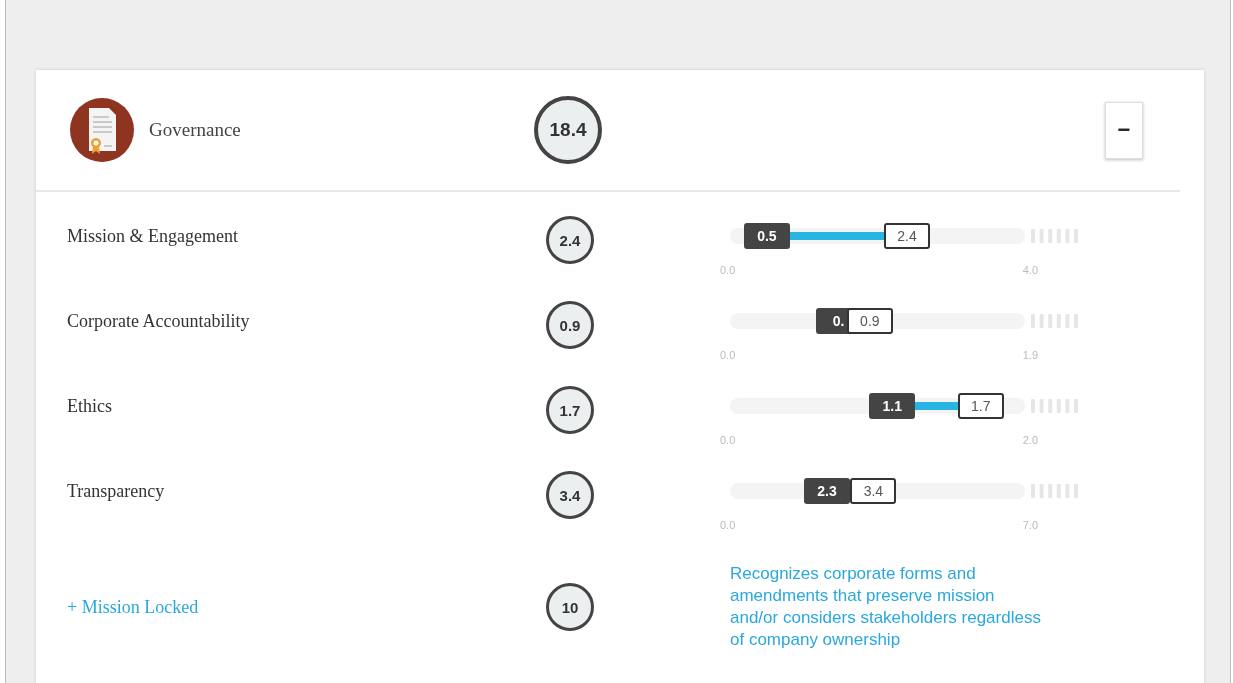 Image resolution: width=1233 pixels, height=683 pixels. Describe the element at coordinates (570, 607) in the screenshot. I see `score-badge: 10` at that location.